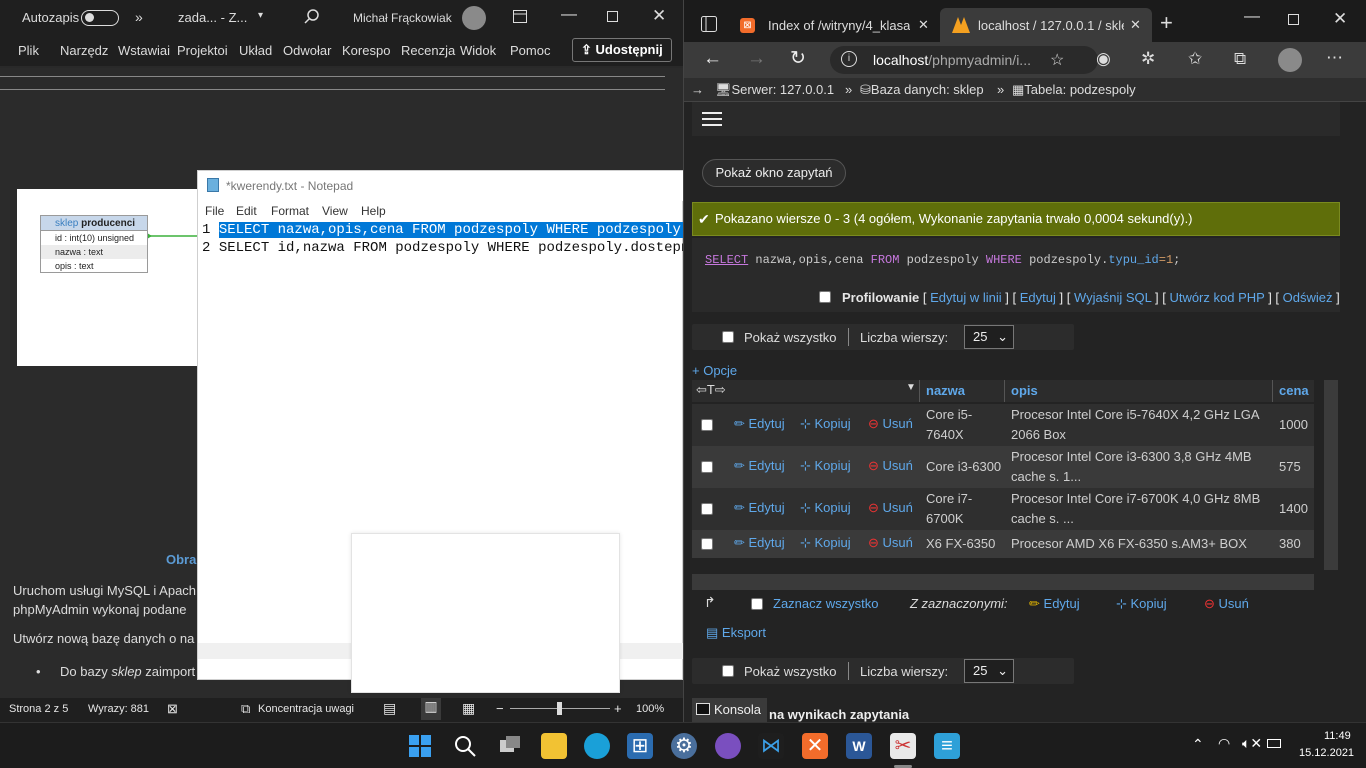 This screenshot has width=1366, height=768. I want to click on settings-icon: ⚙, so click(684, 746).